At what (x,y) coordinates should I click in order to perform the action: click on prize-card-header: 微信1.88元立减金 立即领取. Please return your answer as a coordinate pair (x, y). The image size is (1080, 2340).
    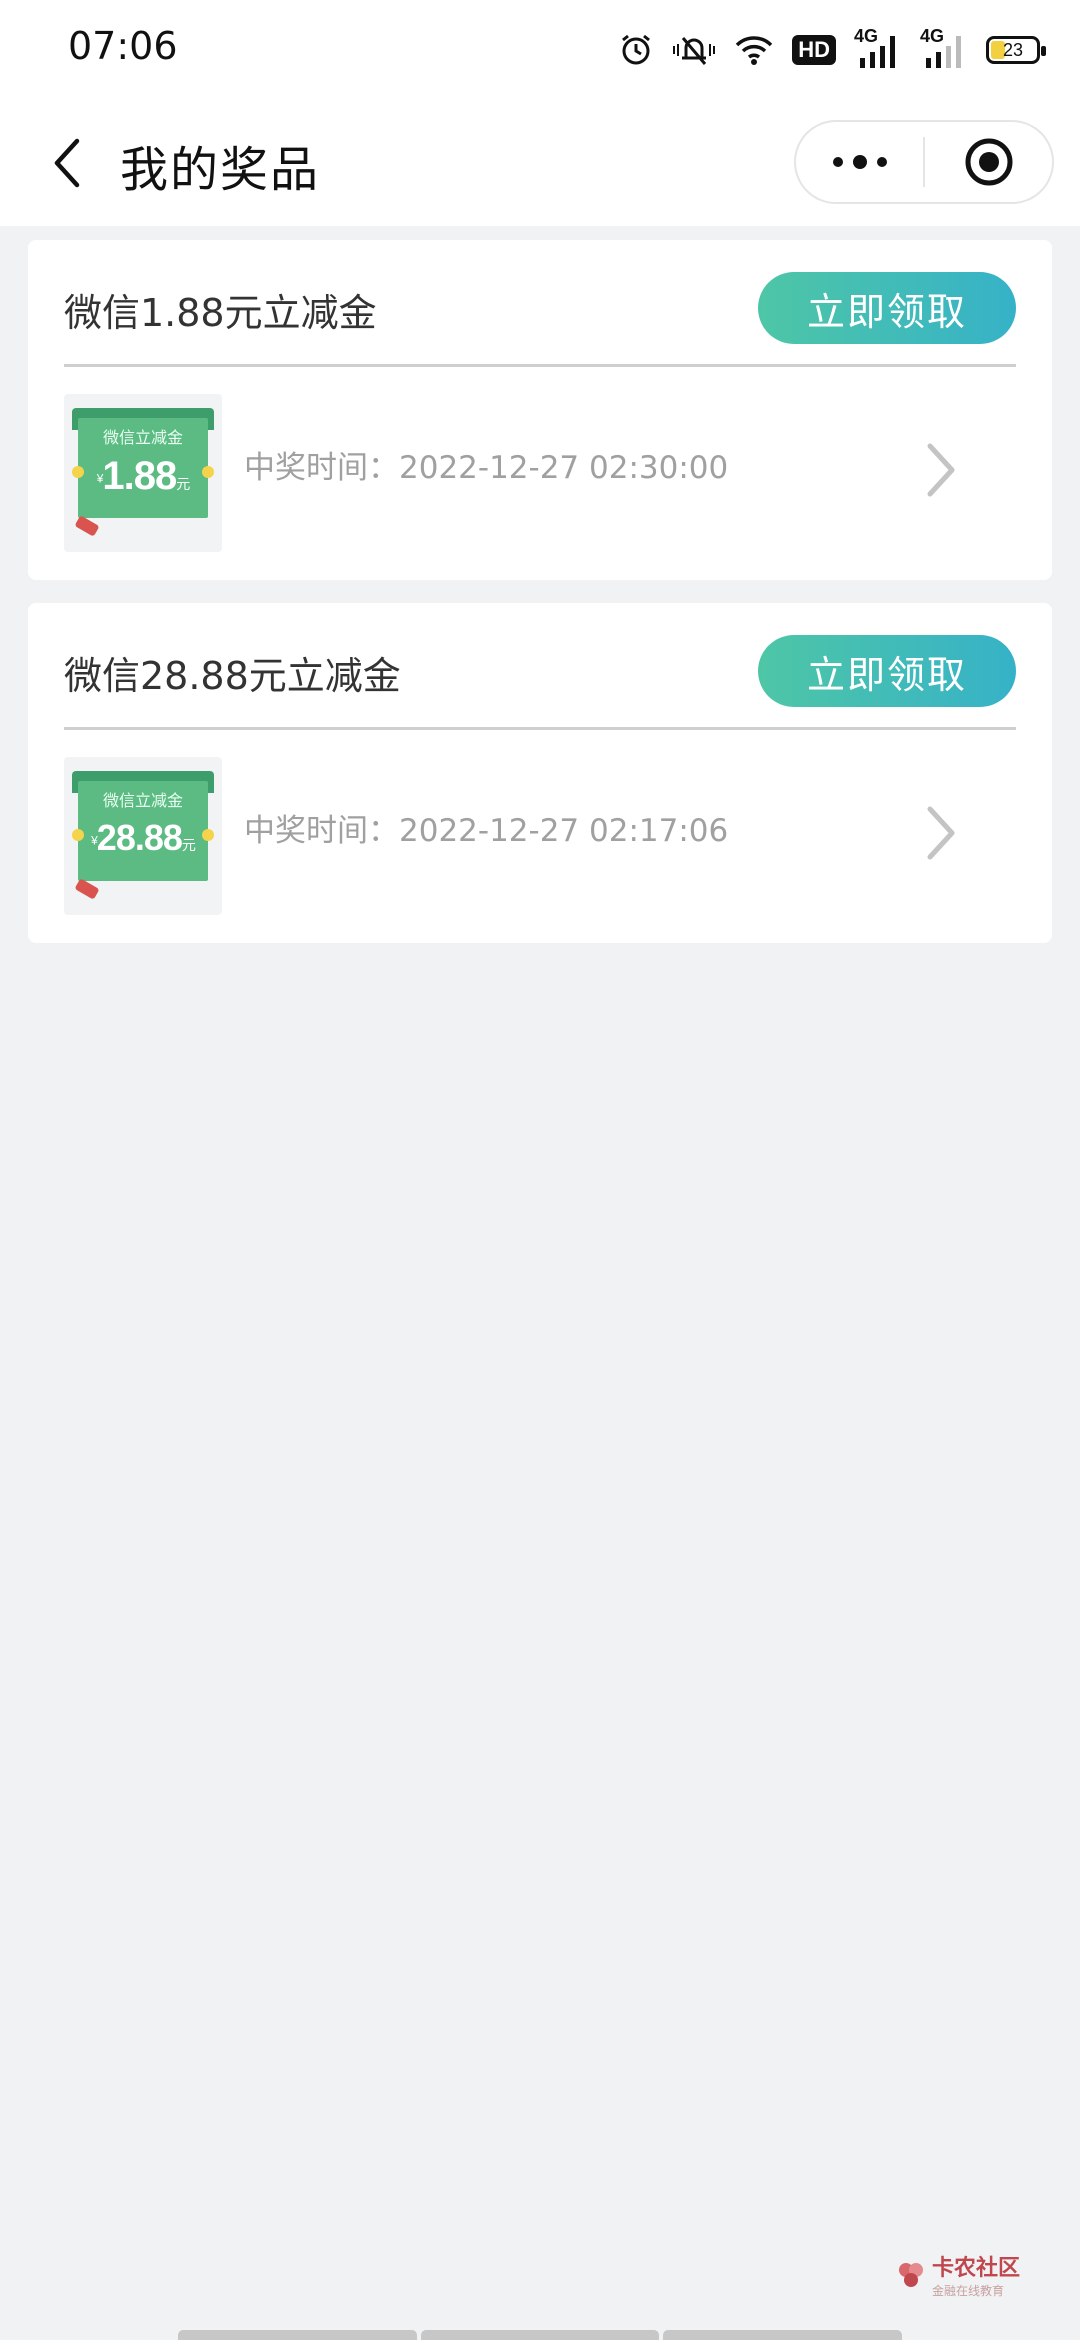
    Looking at the image, I should click on (540, 303).